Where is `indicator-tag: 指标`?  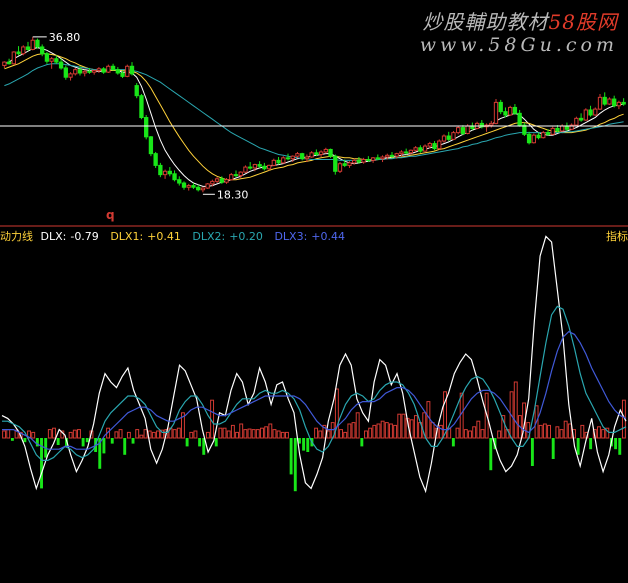 indicator-tag: 指标 is located at coordinates (617, 236).